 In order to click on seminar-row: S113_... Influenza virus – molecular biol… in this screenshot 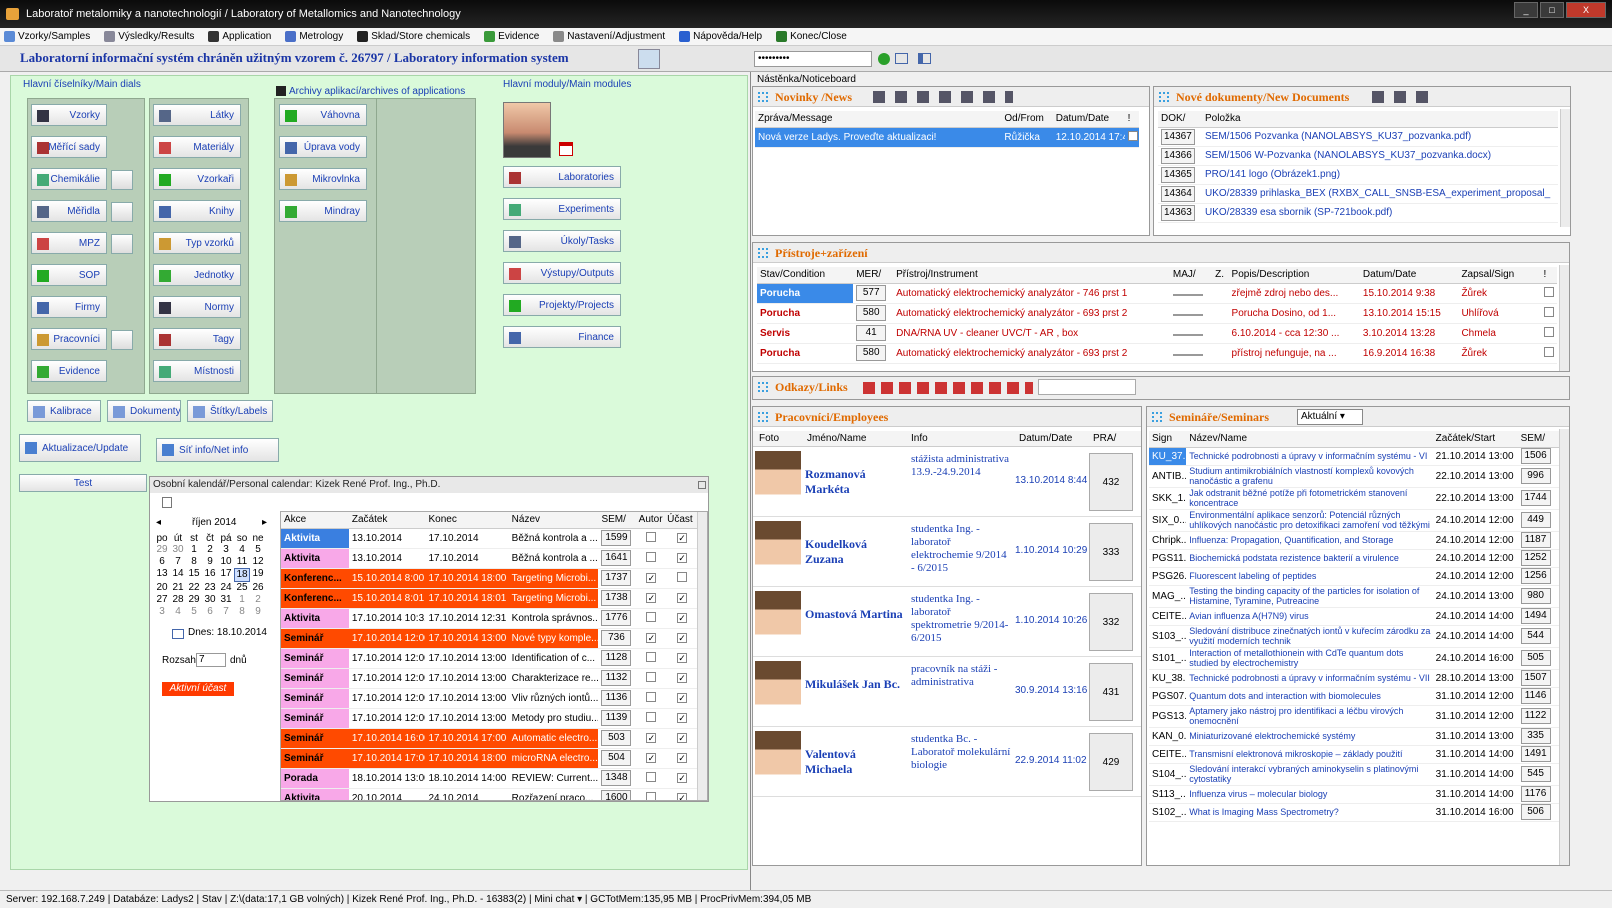, I will do `click(1354, 794)`.